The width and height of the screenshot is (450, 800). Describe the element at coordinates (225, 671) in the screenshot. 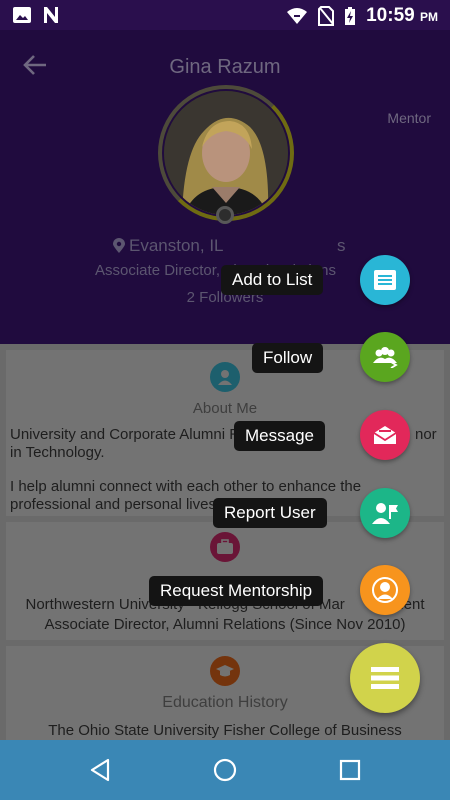

I see `graduation-cap-icon` at that location.